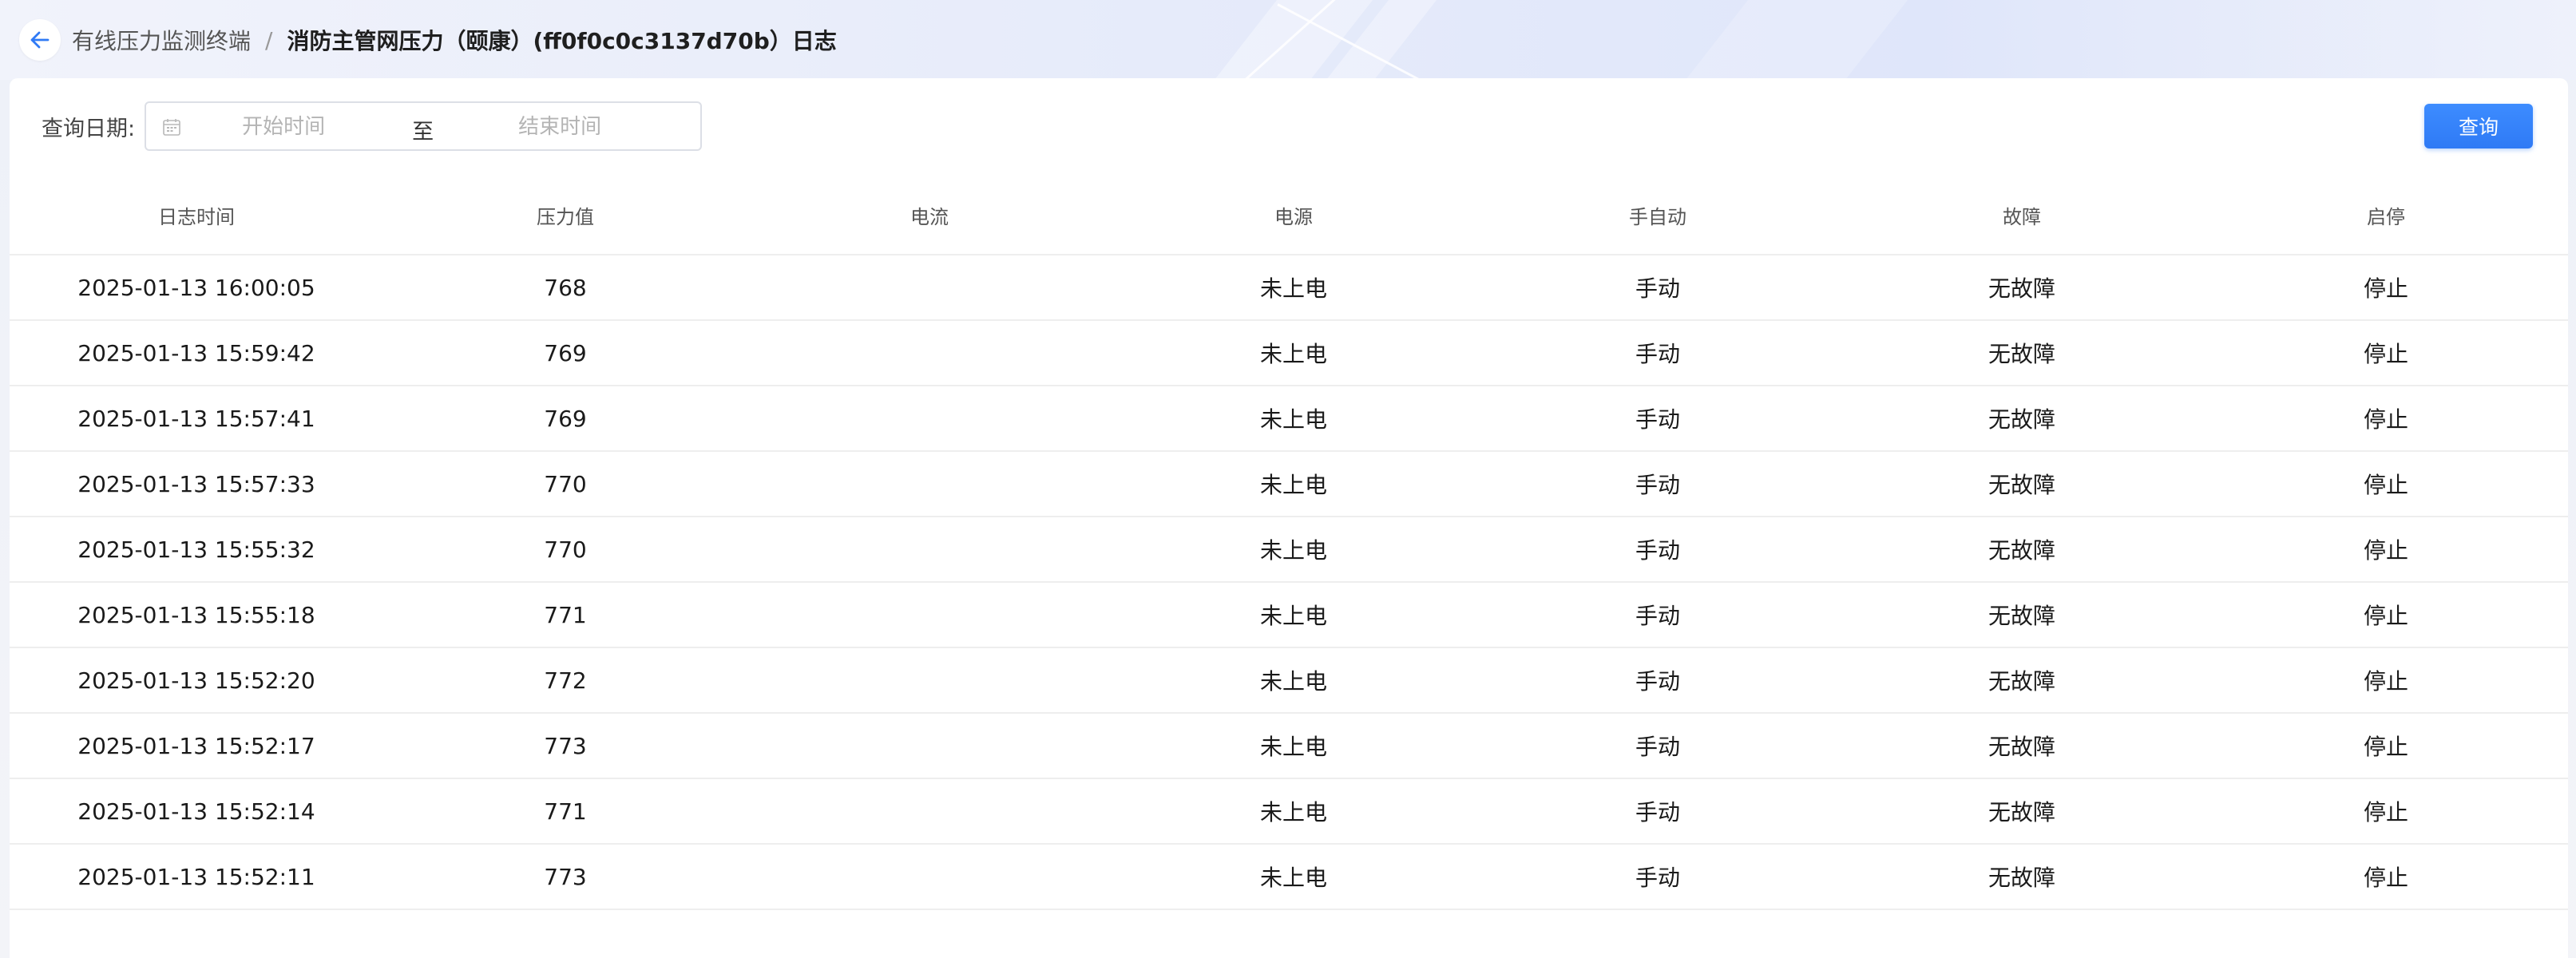 The height and width of the screenshot is (958, 2576). I want to click on query-button: 查询, so click(2478, 126).